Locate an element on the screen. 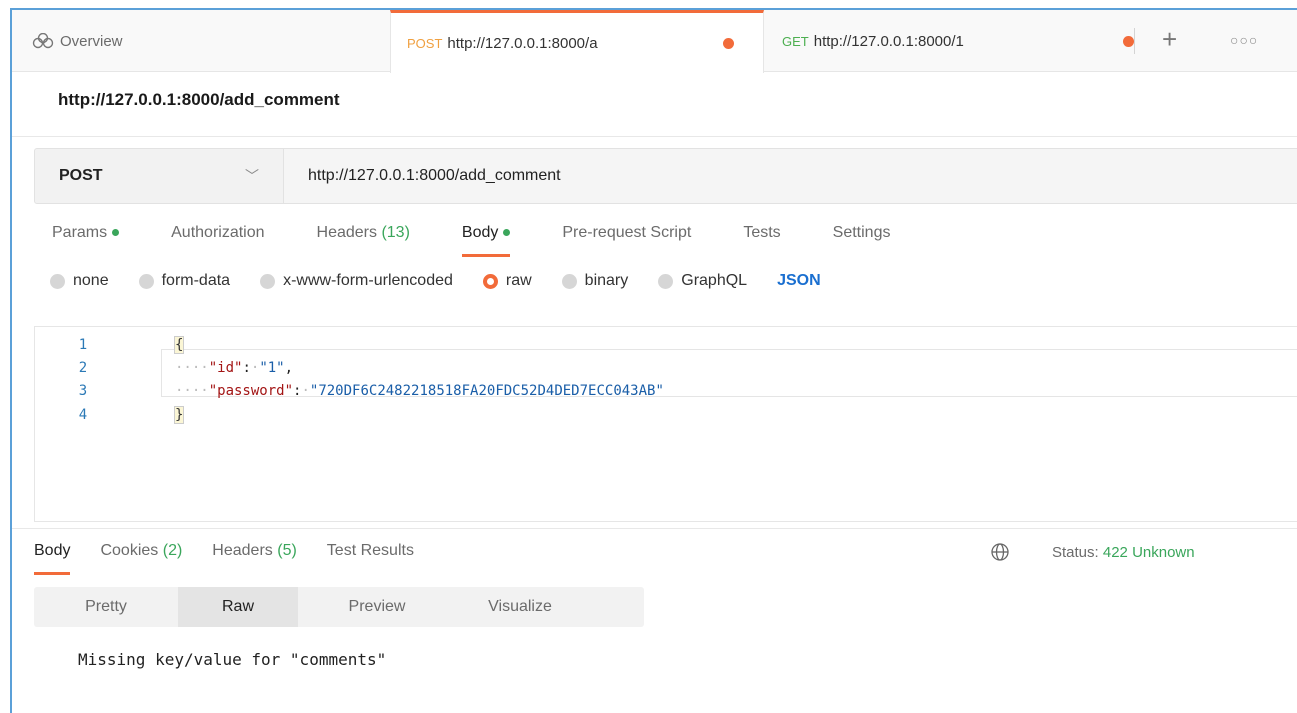 Image resolution: width=1297 pixels, height=713 pixels. radio-raw: raw is located at coordinates (507, 281).